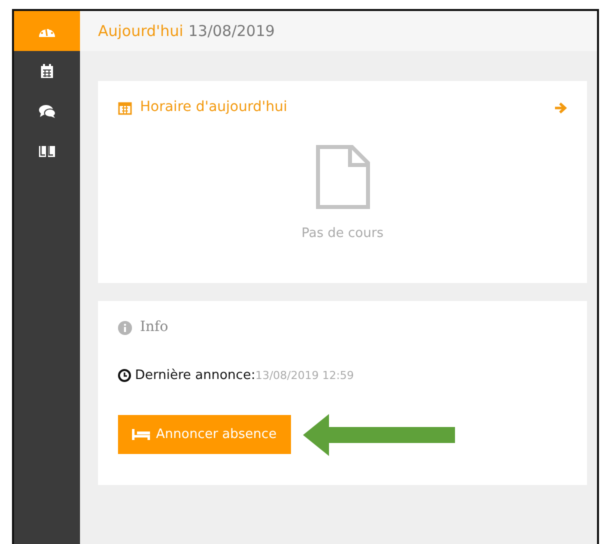 The width and height of the screenshot is (604, 544). What do you see at coordinates (214, 107) in the screenshot?
I see `card-title: Horaire d'aujourd'hui` at bounding box center [214, 107].